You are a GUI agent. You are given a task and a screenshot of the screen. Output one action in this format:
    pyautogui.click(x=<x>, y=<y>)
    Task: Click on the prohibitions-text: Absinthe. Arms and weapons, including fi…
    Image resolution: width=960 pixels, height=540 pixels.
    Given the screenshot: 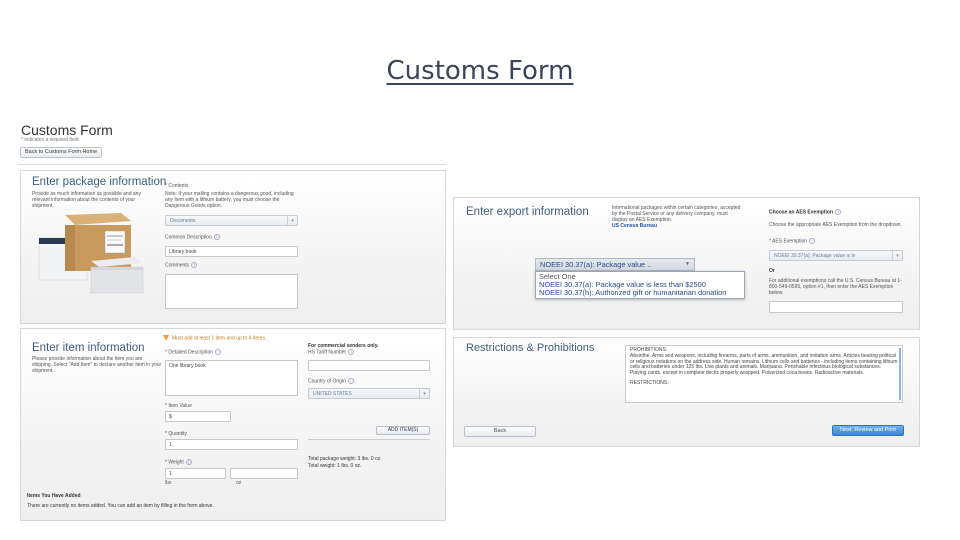 What is the action you would take?
    pyautogui.click(x=764, y=364)
    